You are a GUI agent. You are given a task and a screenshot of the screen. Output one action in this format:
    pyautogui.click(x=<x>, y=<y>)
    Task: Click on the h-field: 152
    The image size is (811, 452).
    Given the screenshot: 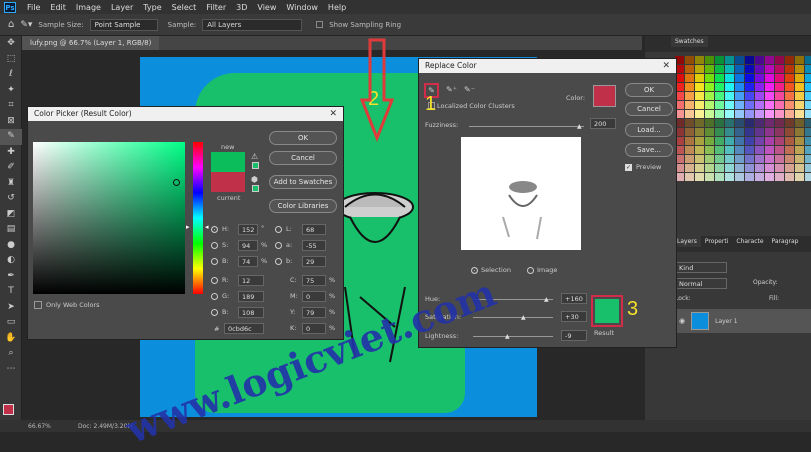 What is the action you would take?
    pyautogui.click(x=248, y=229)
    